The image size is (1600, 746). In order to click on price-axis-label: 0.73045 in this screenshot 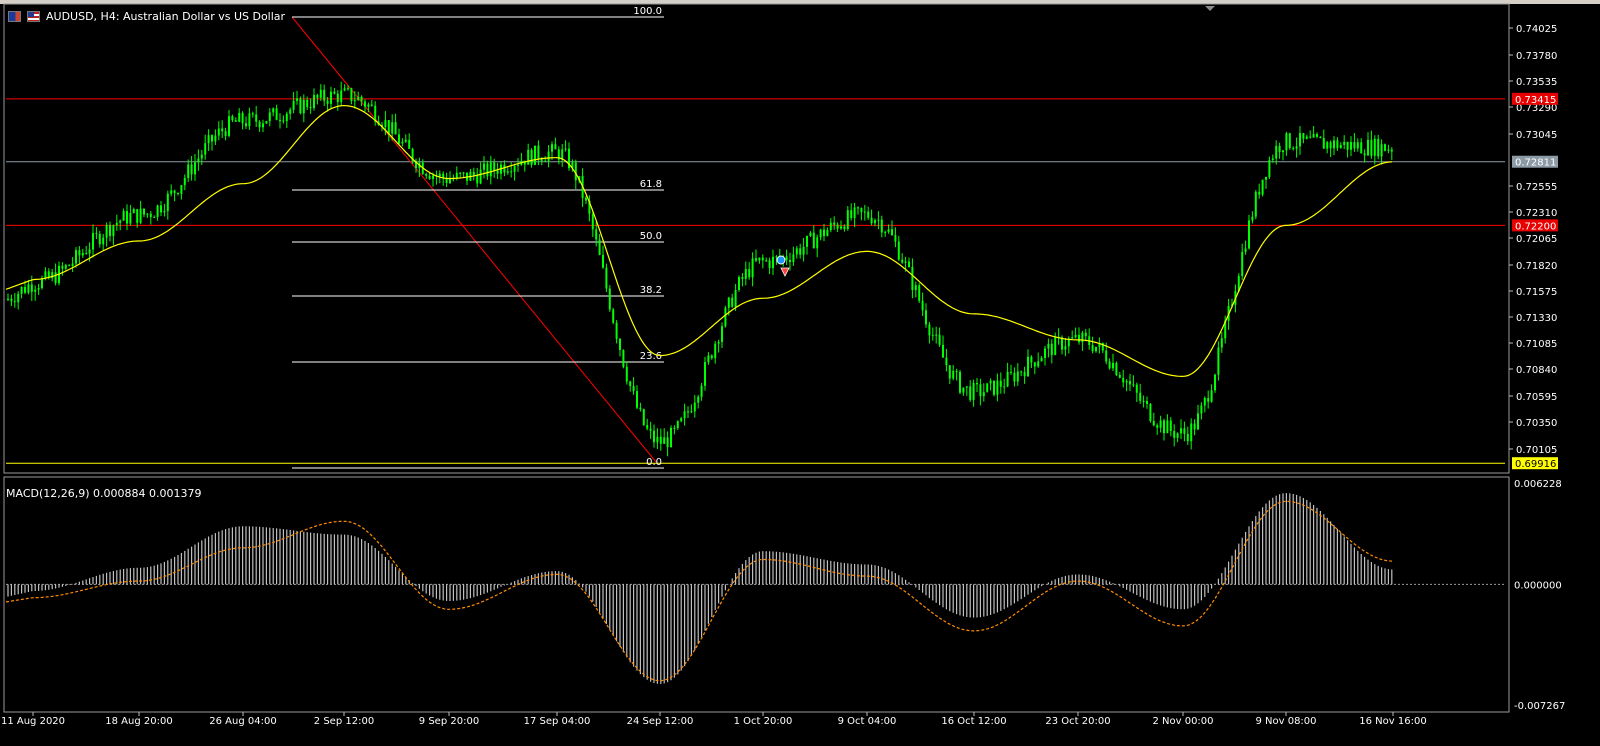, I will do `click(1536, 135)`.